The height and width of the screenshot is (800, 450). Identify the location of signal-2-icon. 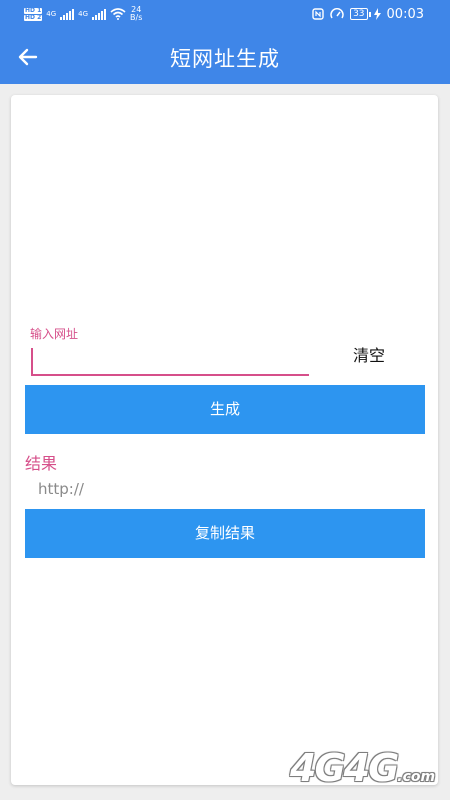
(99, 14).